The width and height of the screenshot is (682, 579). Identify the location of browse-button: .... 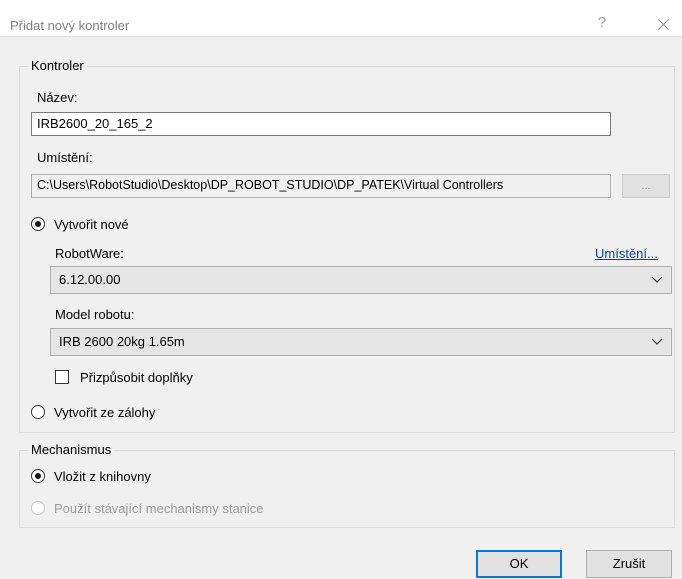
(646, 186).